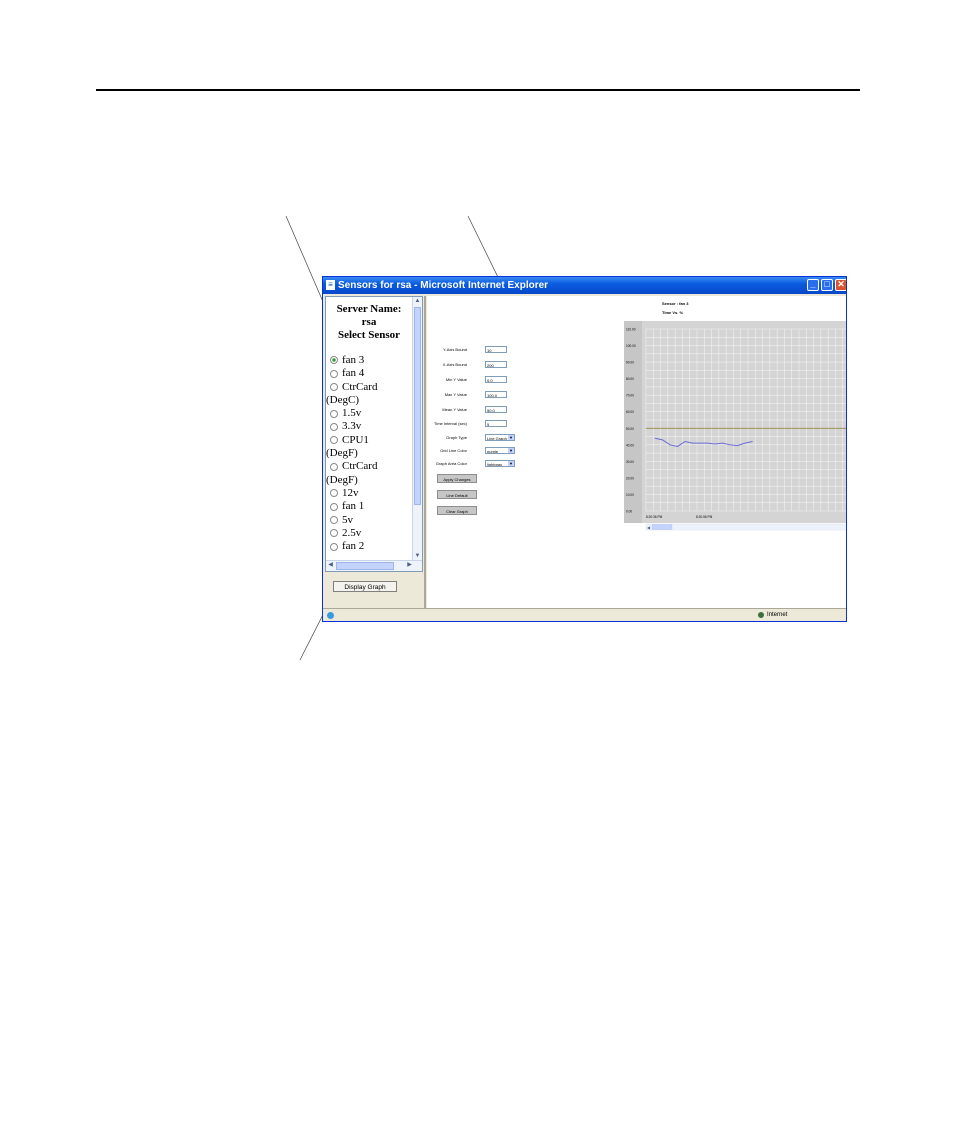 The width and height of the screenshot is (954, 1145). Describe the element at coordinates (417, 301) in the screenshot. I see `scroll-up-icon: ▲` at that location.